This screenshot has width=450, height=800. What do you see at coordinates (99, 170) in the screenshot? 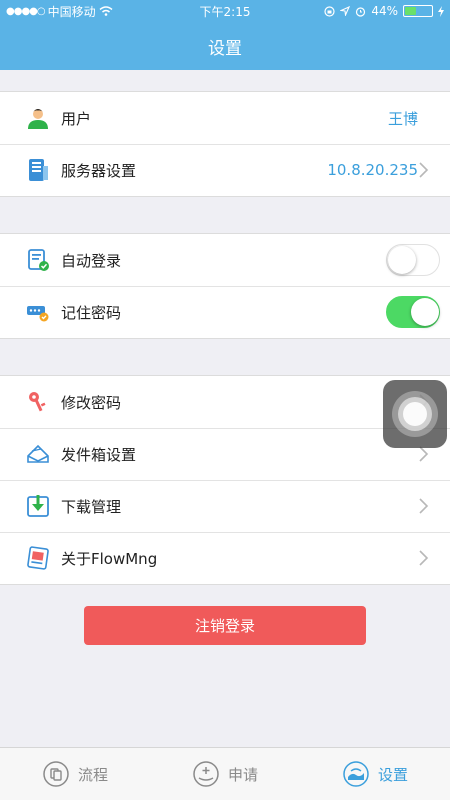
I see `server-settings-label: 服务器设置` at bounding box center [99, 170].